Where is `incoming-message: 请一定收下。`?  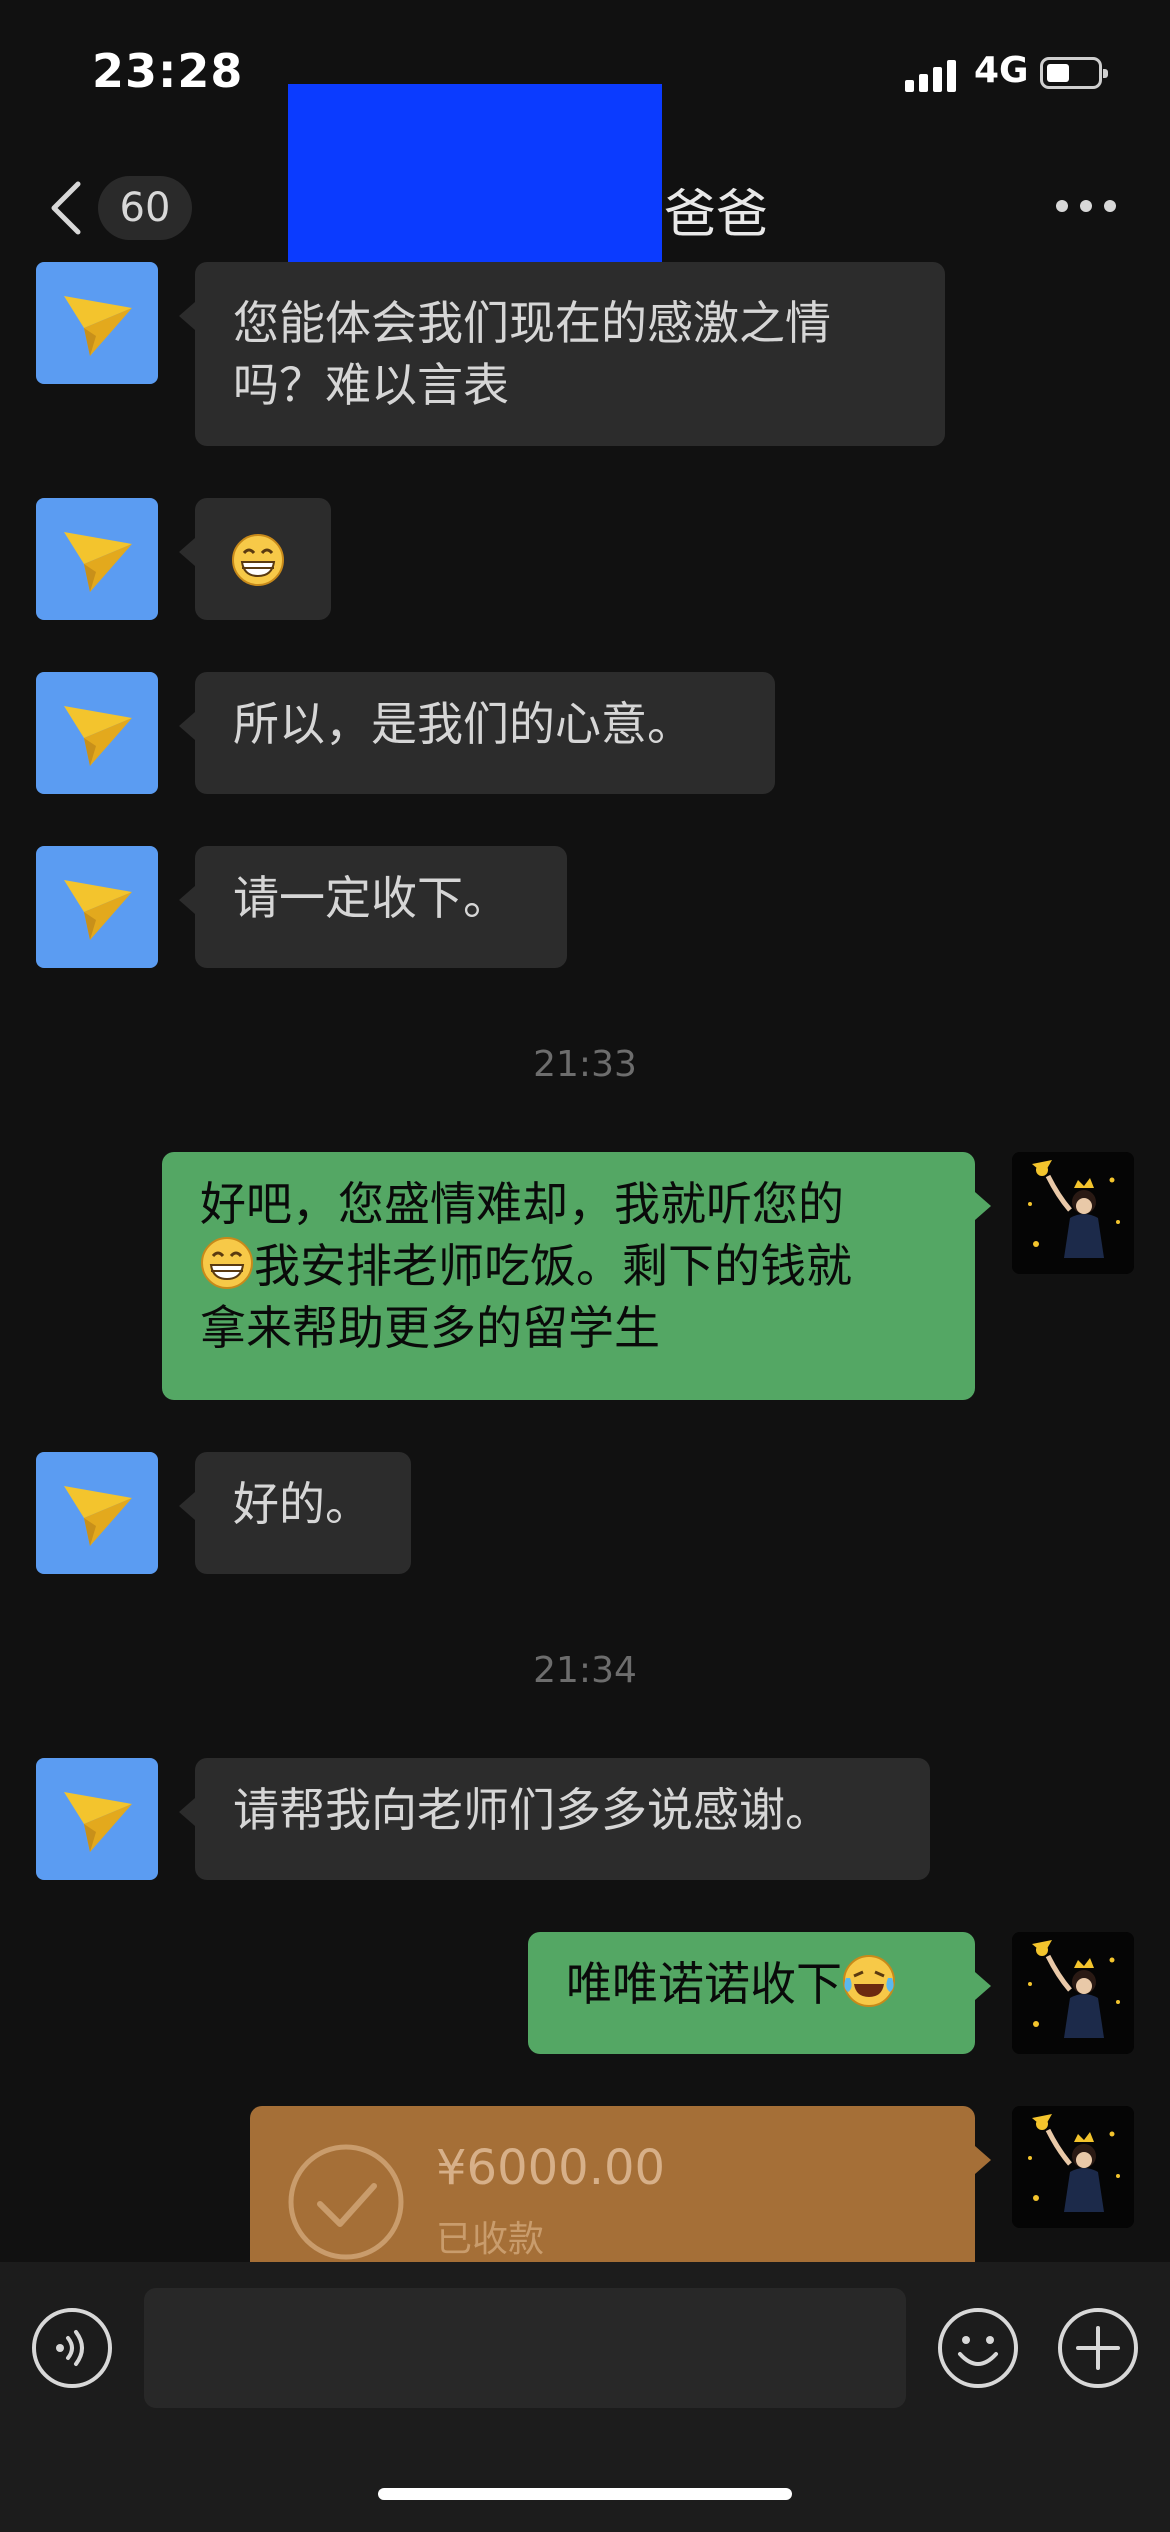 incoming-message: 请一定收下。 is located at coordinates (373, 907).